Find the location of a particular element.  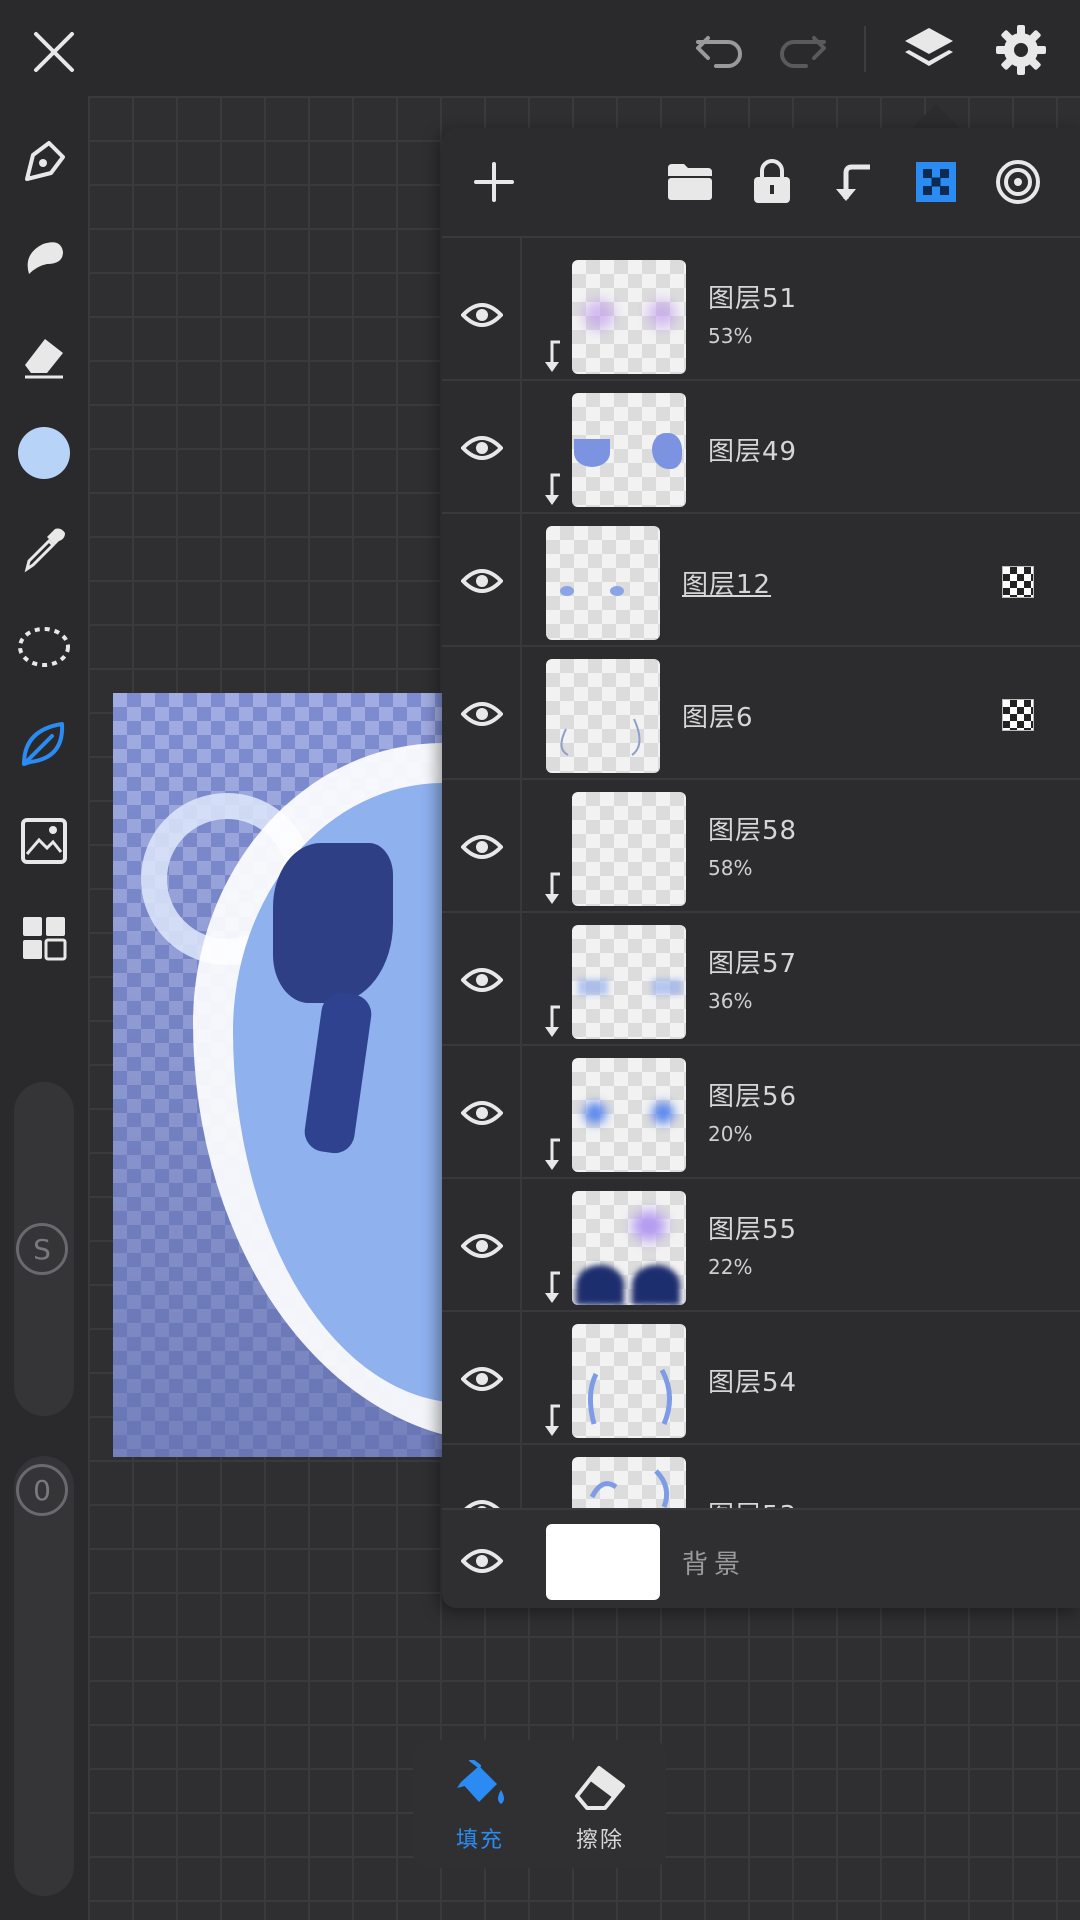

opacity-slider: 0 is located at coordinates (44, 1676).